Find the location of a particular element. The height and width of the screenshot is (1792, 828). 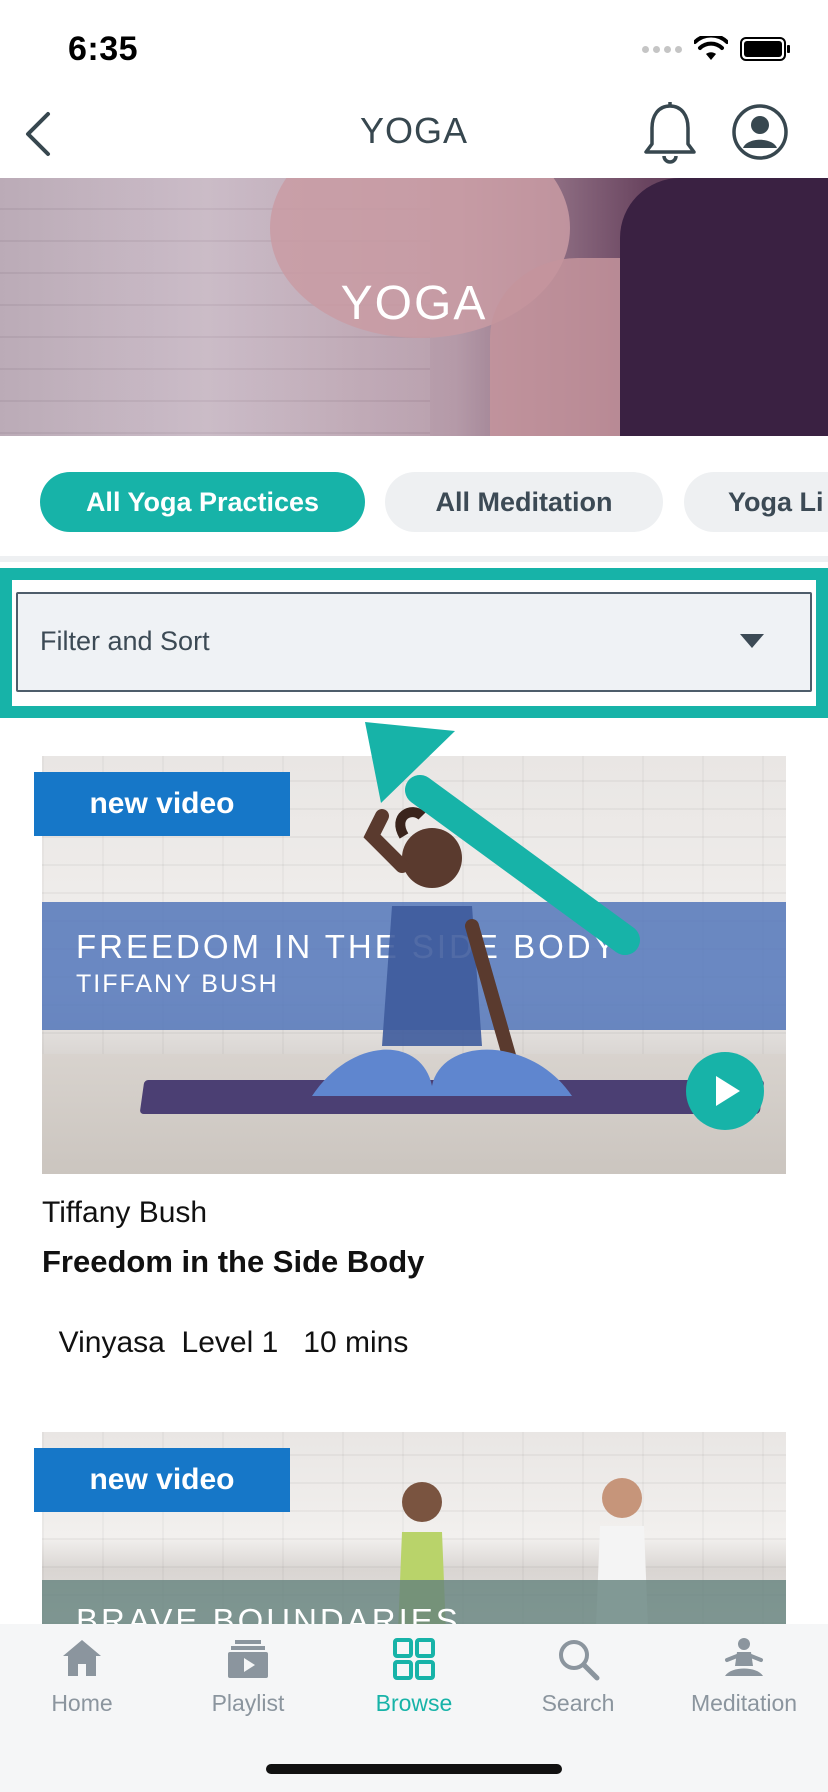

card-level: Level 1 is located at coordinates (230, 1342).